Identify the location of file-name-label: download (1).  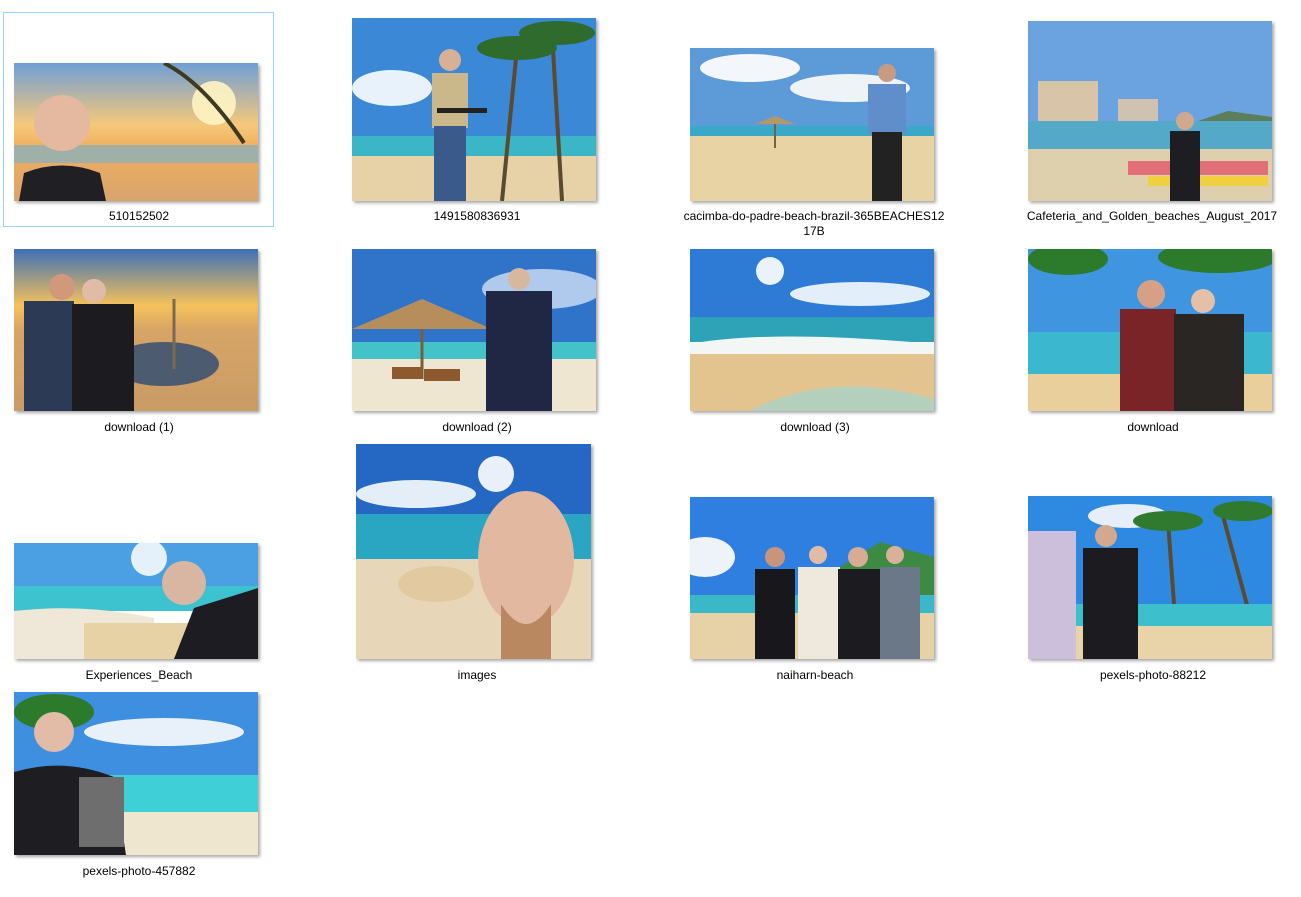
(139, 427).